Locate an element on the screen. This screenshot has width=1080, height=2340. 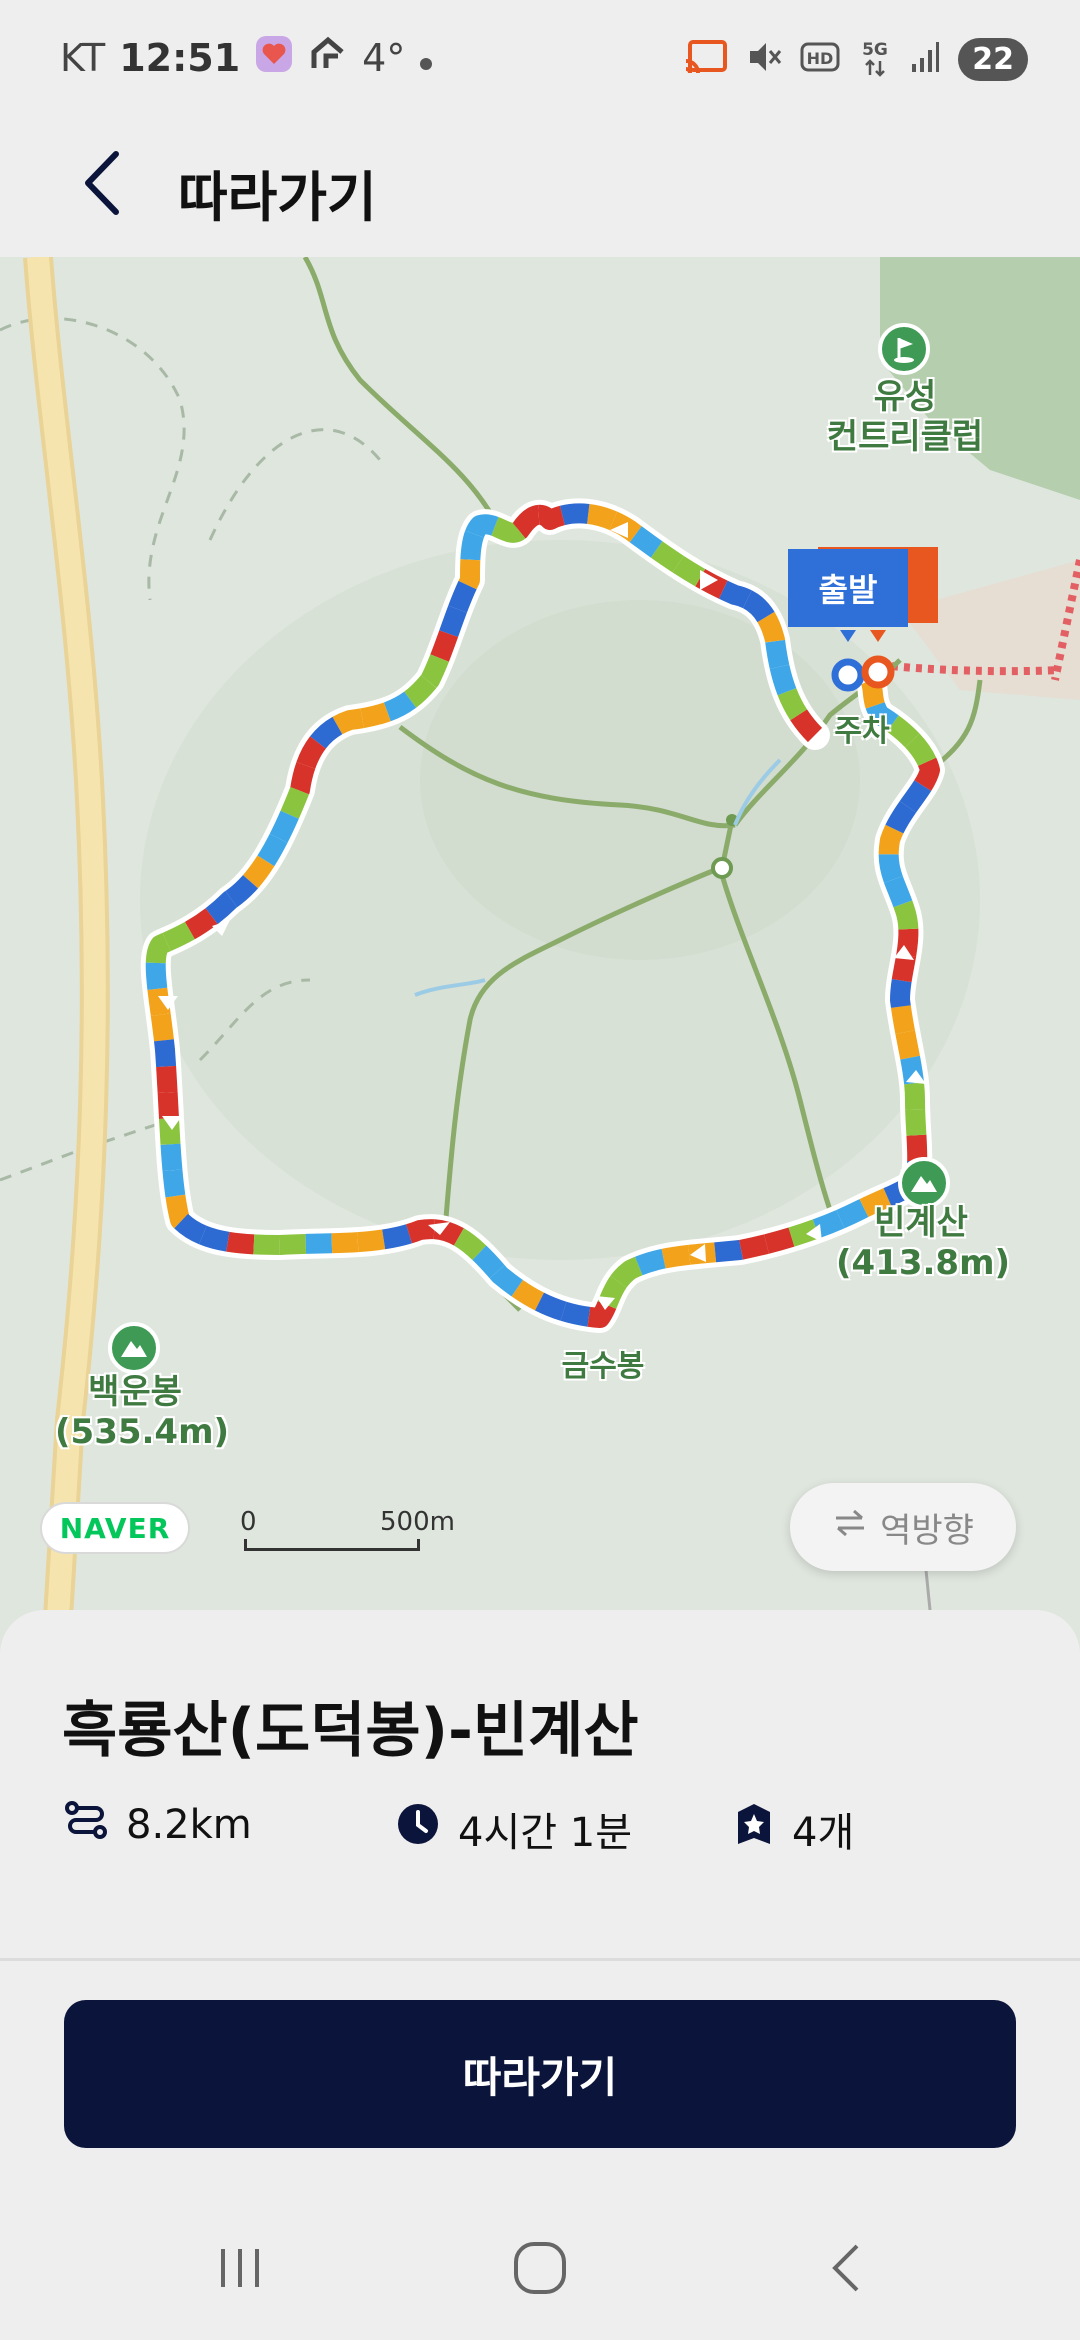
page-title: 따라가기 is located at coordinates (277, 197).